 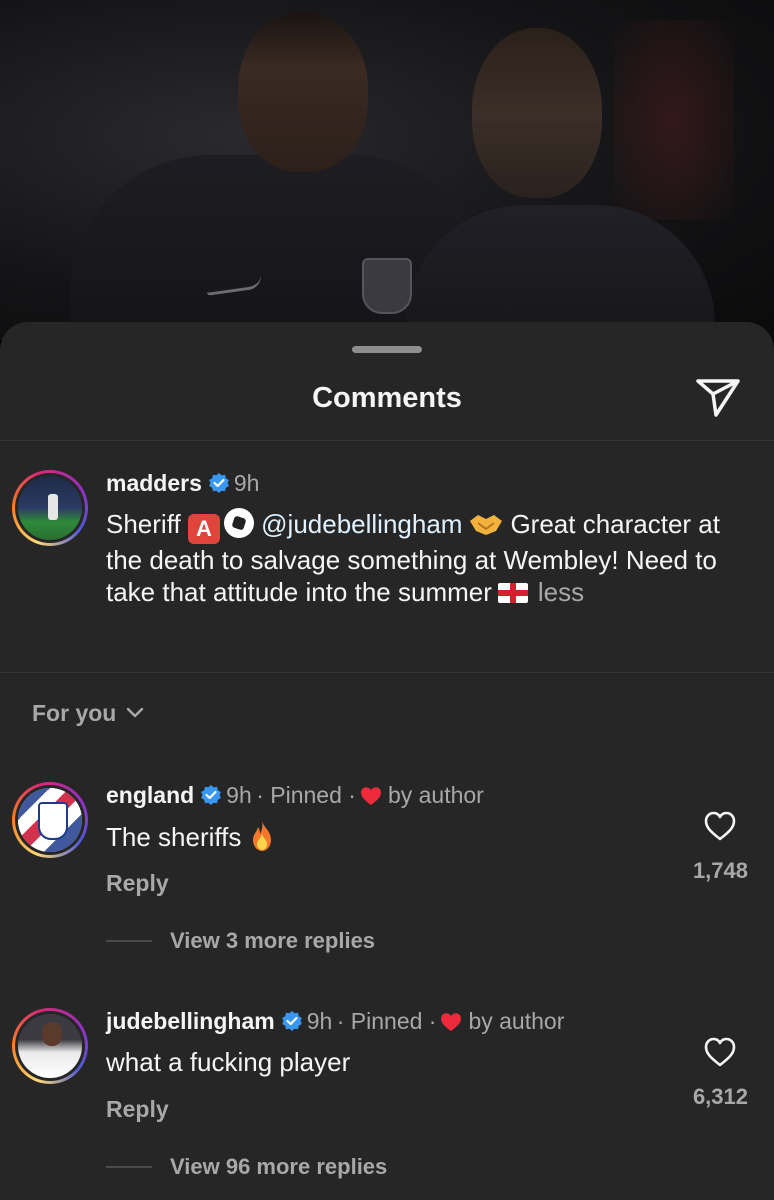 I want to click on like-count: 6,312, so click(x=720, y=1096).